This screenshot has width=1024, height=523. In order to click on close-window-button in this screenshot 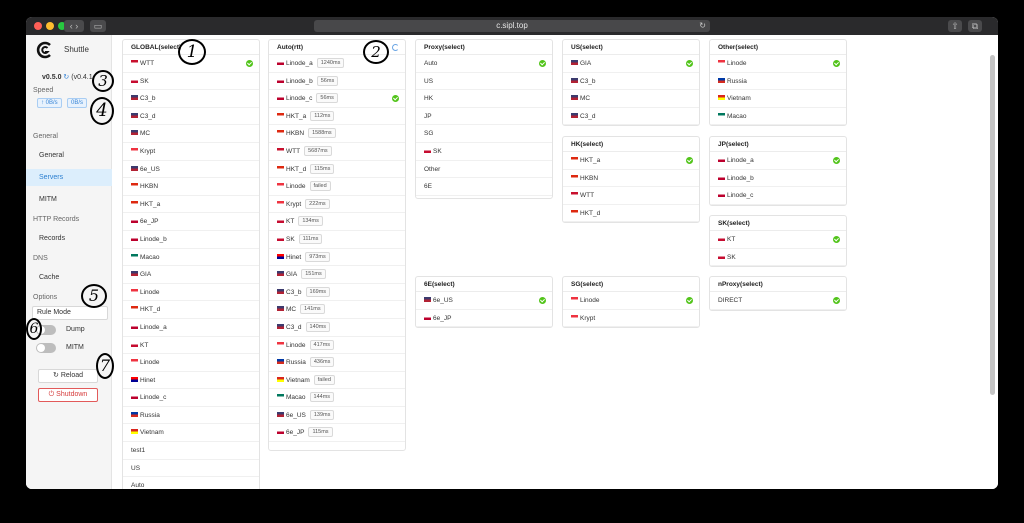, I will do `click(38, 26)`.